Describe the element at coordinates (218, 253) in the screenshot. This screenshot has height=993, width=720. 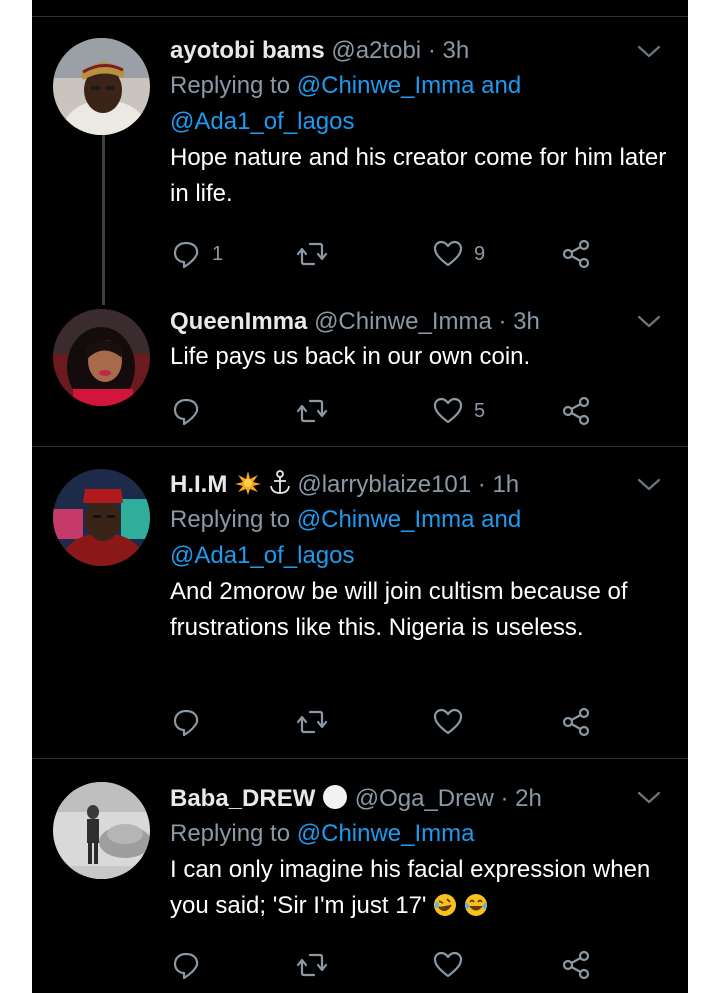
I see `reply-count: 1` at that location.